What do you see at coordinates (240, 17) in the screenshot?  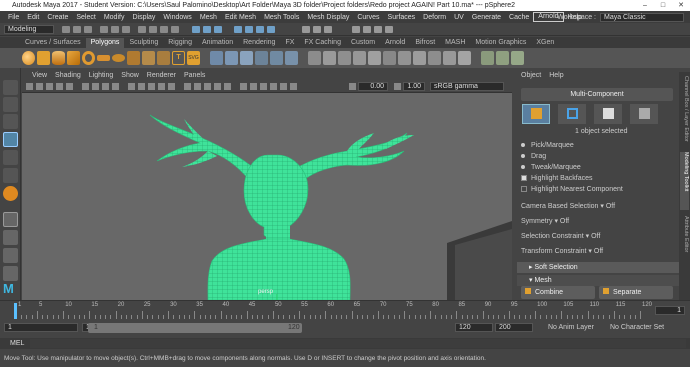 I see `menu-edit-mesh: Edit Mesh` at bounding box center [240, 17].